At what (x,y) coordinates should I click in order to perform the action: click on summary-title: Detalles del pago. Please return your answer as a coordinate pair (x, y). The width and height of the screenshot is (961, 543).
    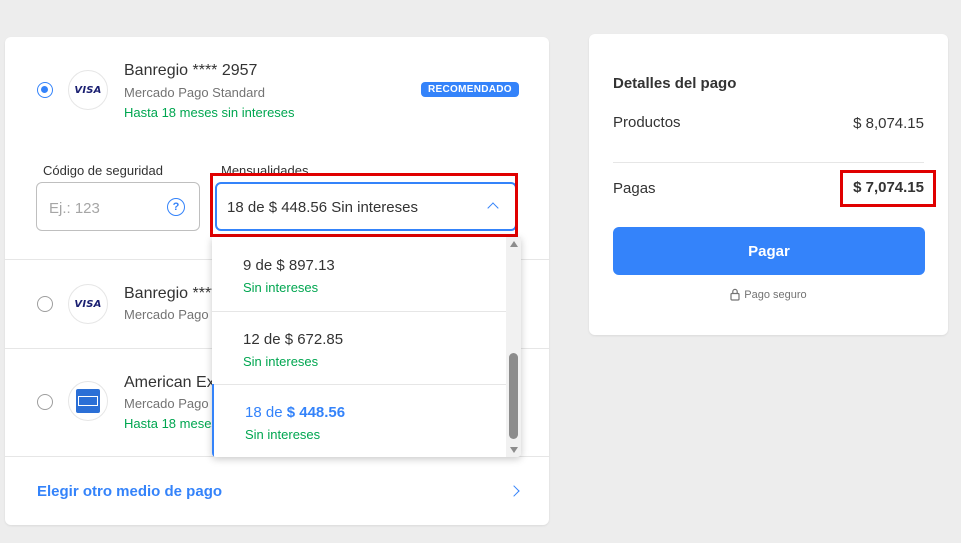
    Looking at the image, I should click on (675, 83).